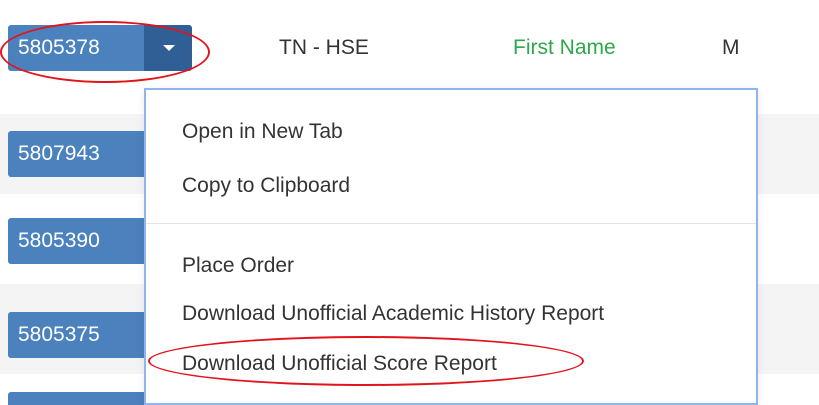 The image size is (819, 405). Describe the element at coordinates (339, 364) in the screenshot. I see `menu-item-download-score-report: Download Unofficial Score Report` at that location.